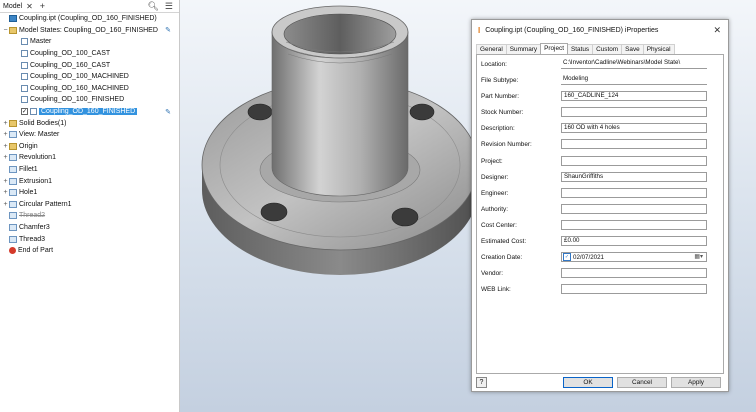 The image size is (756, 412). Describe the element at coordinates (642, 382) in the screenshot. I see `cancel-button: Cancel` at that location.